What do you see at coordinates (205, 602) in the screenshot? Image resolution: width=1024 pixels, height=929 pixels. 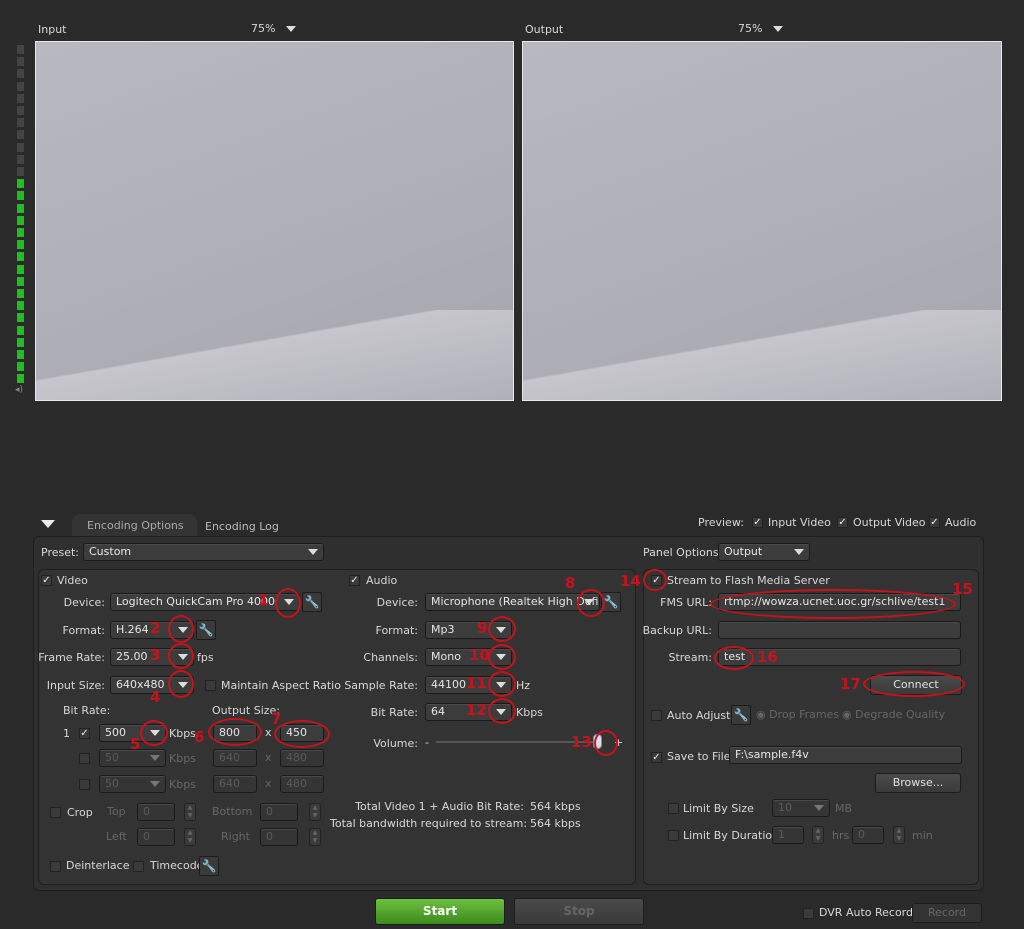 I see `video-device-select: Logitech QuickCam Pro 4000` at bounding box center [205, 602].